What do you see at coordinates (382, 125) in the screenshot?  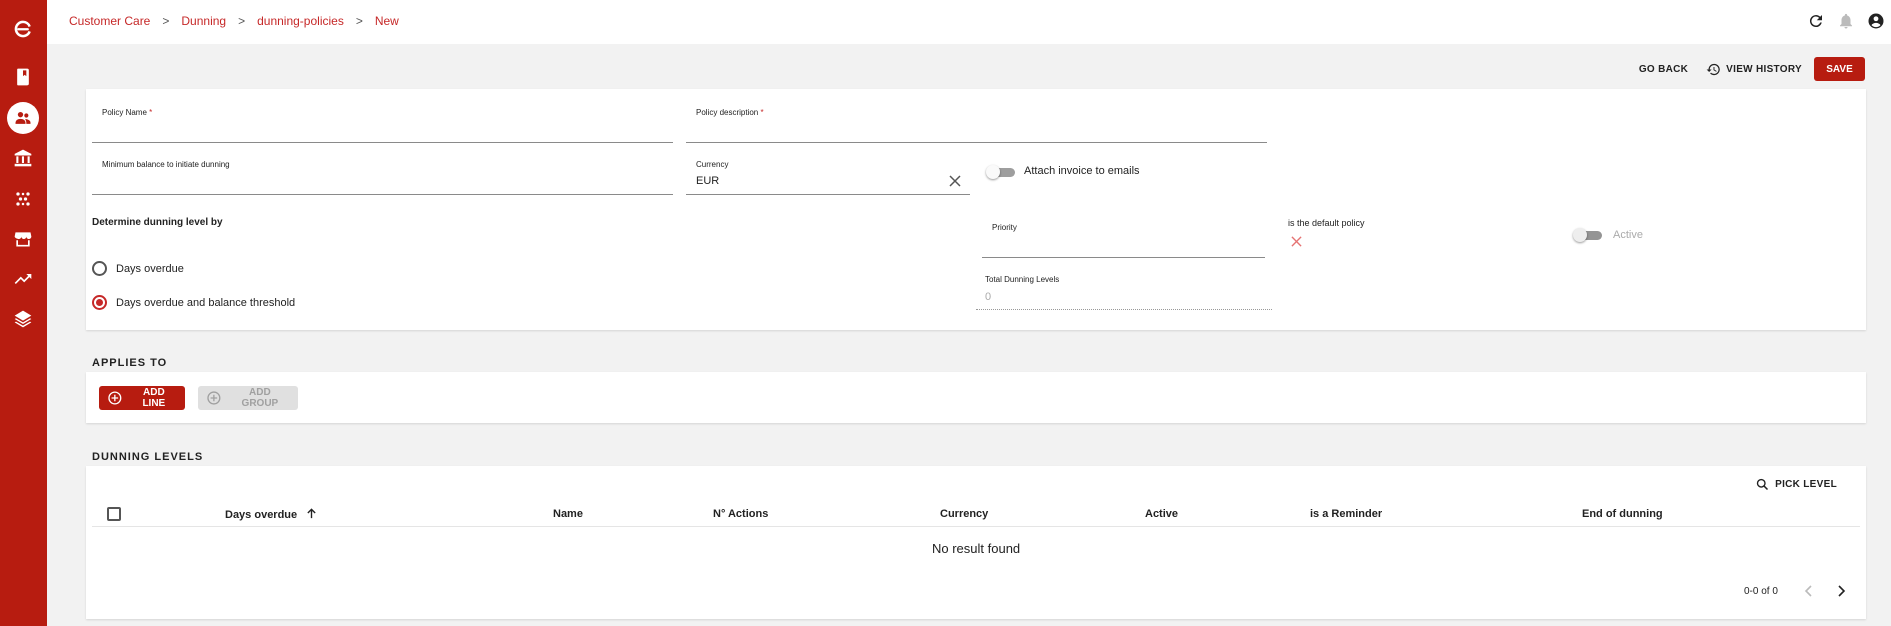 I see `policy-name-field: Policy Name *` at bounding box center [382, 125].